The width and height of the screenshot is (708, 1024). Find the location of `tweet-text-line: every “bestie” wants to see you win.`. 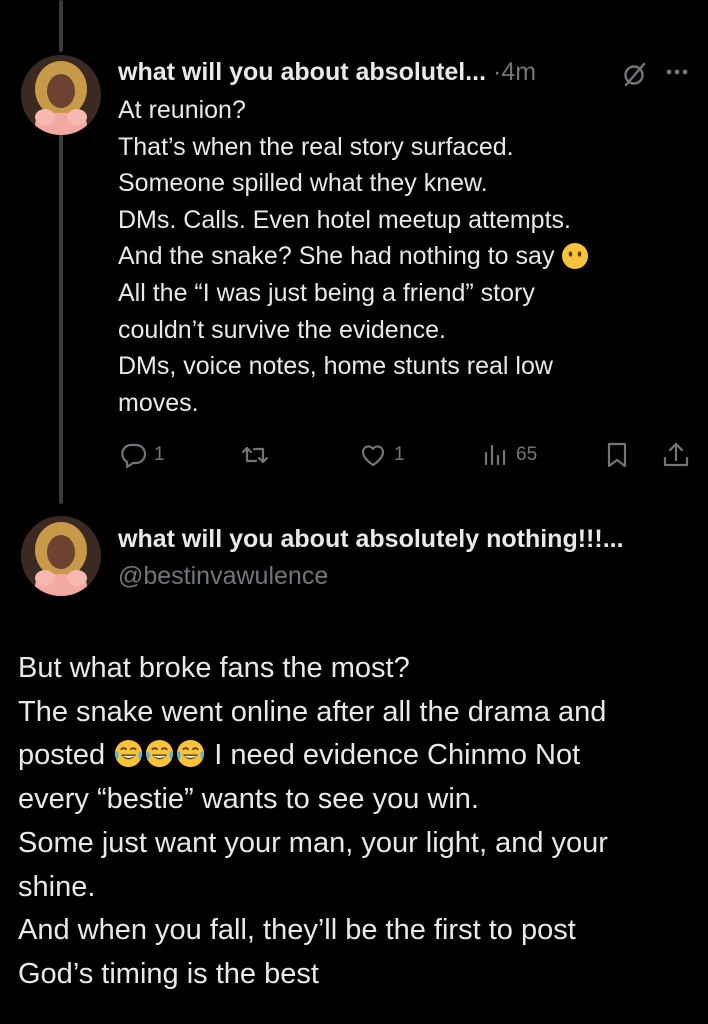

tweet-text-line: every “bestie” wants to see you win. is located at coordinates (248, 799).